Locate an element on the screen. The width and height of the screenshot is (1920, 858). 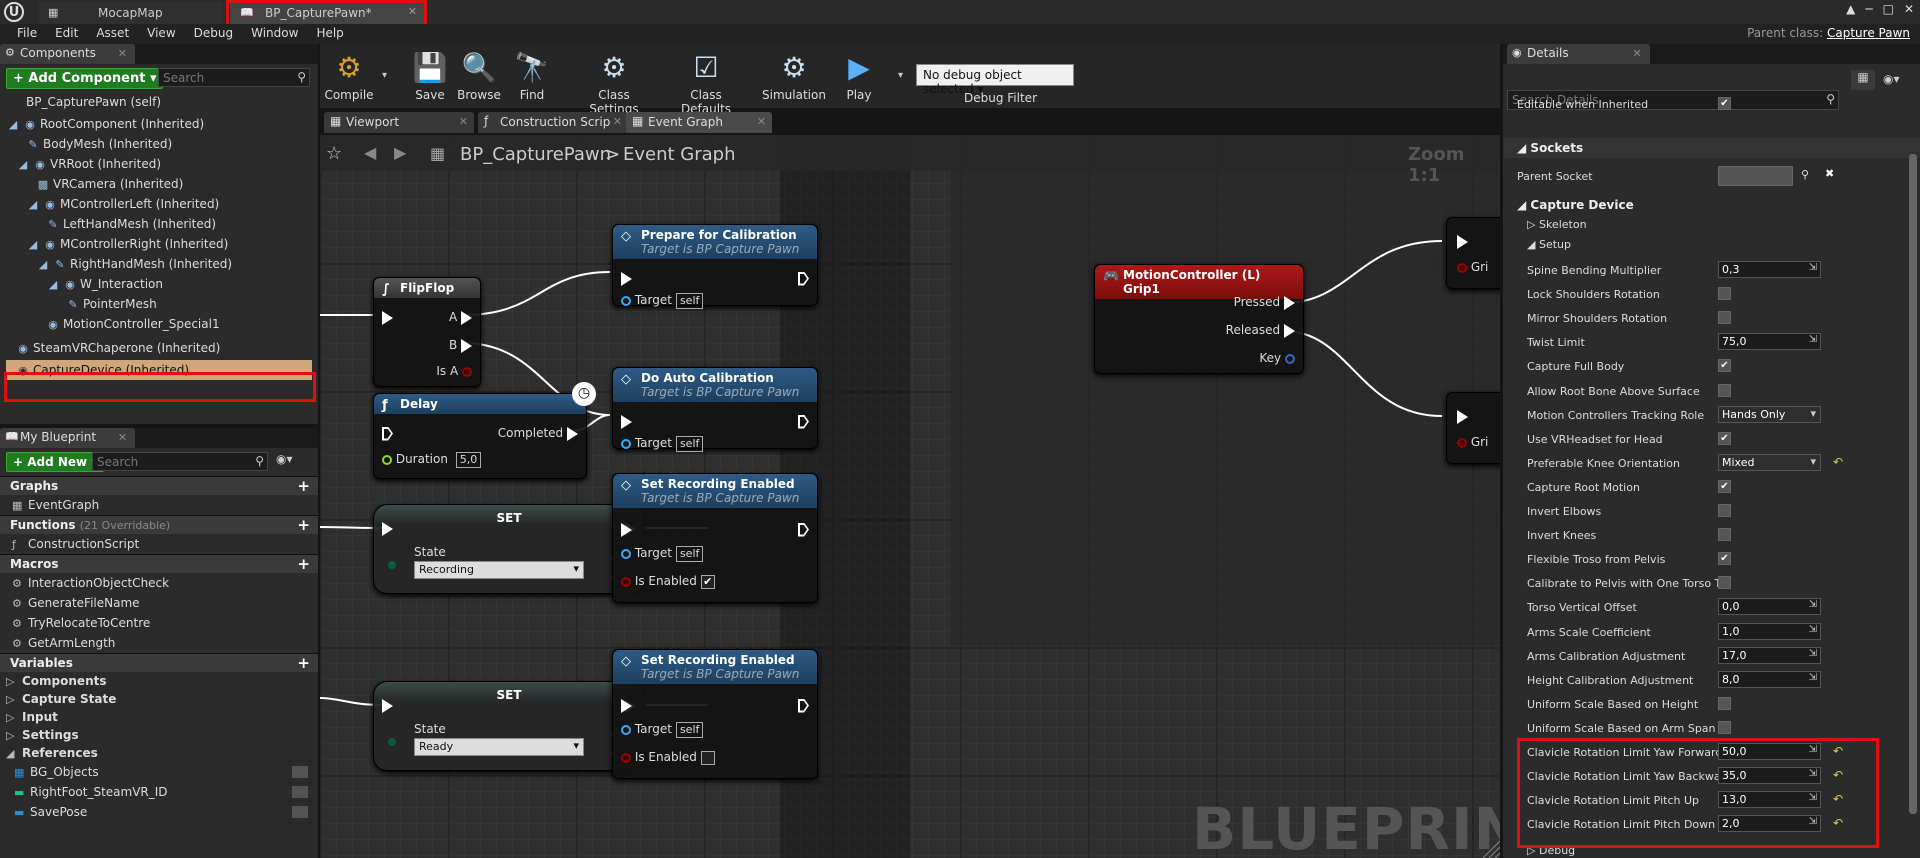
pressed-pin: Pressed is located at coordinates (1264, 302).